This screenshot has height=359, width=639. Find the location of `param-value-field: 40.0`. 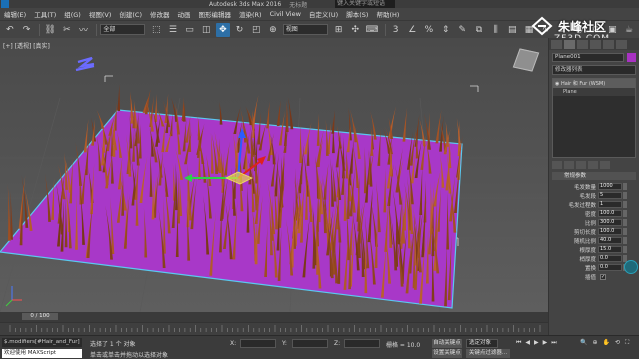

param-value-field: 40.0 is located at coordinates (610, 240).